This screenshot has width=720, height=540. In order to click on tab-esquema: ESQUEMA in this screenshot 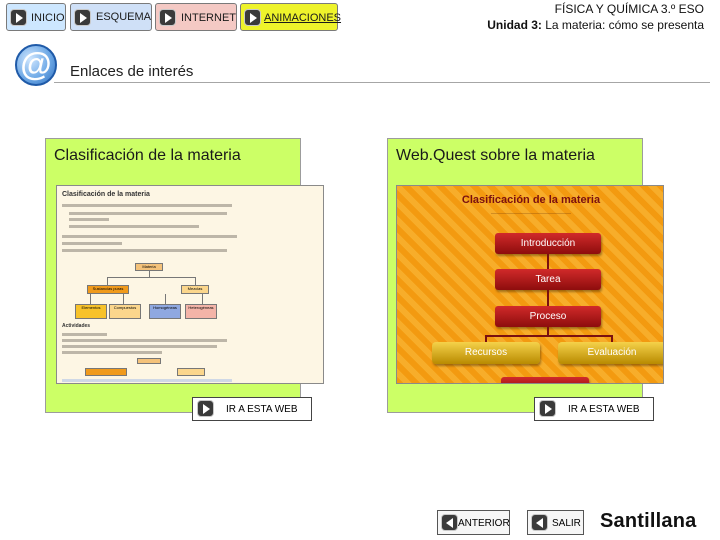, I will do `click(111, 17)`.